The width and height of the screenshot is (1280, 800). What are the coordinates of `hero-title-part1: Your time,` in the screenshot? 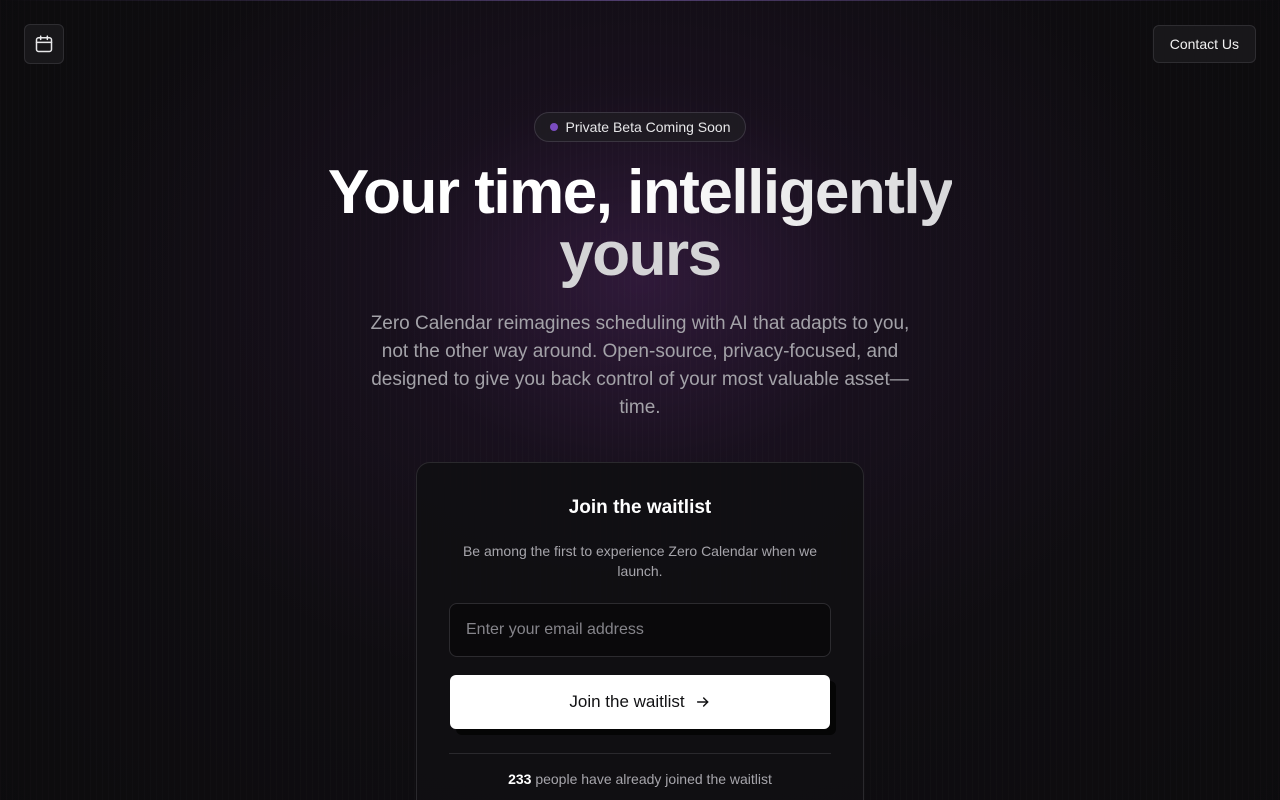 It's located at (470, 192).